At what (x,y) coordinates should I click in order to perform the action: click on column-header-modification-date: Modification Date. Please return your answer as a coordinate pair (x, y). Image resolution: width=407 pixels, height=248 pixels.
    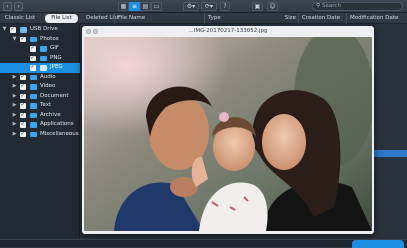
    Looking at the image, I should click on (376, 18).